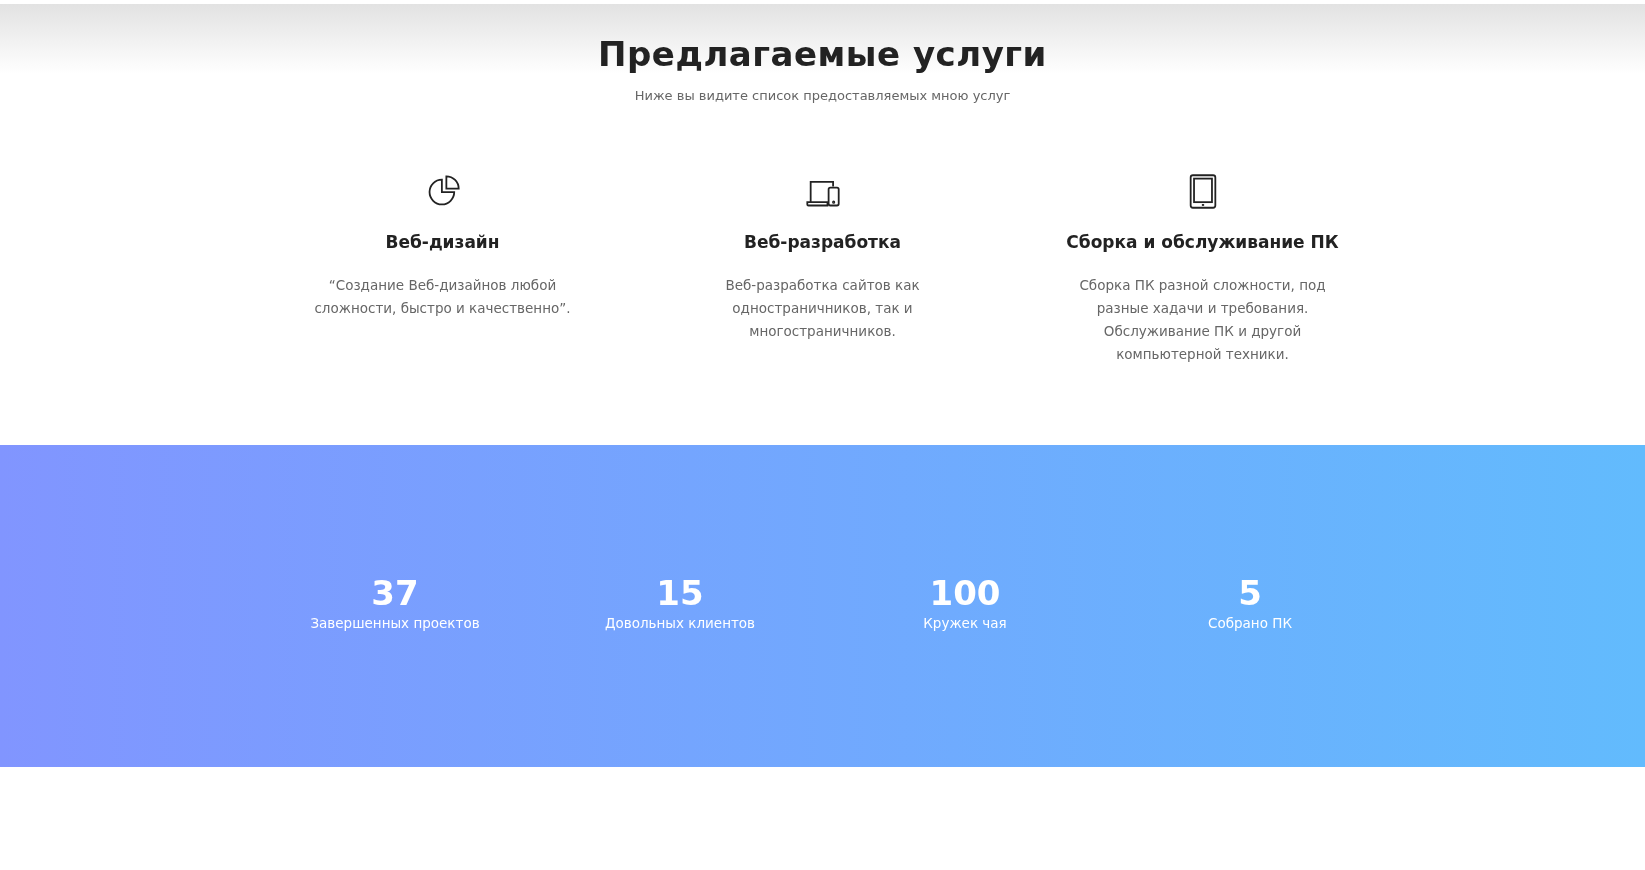 This screenshot has width=1645, height=870. I want to click on stat-number: 37, so click(395, 593).